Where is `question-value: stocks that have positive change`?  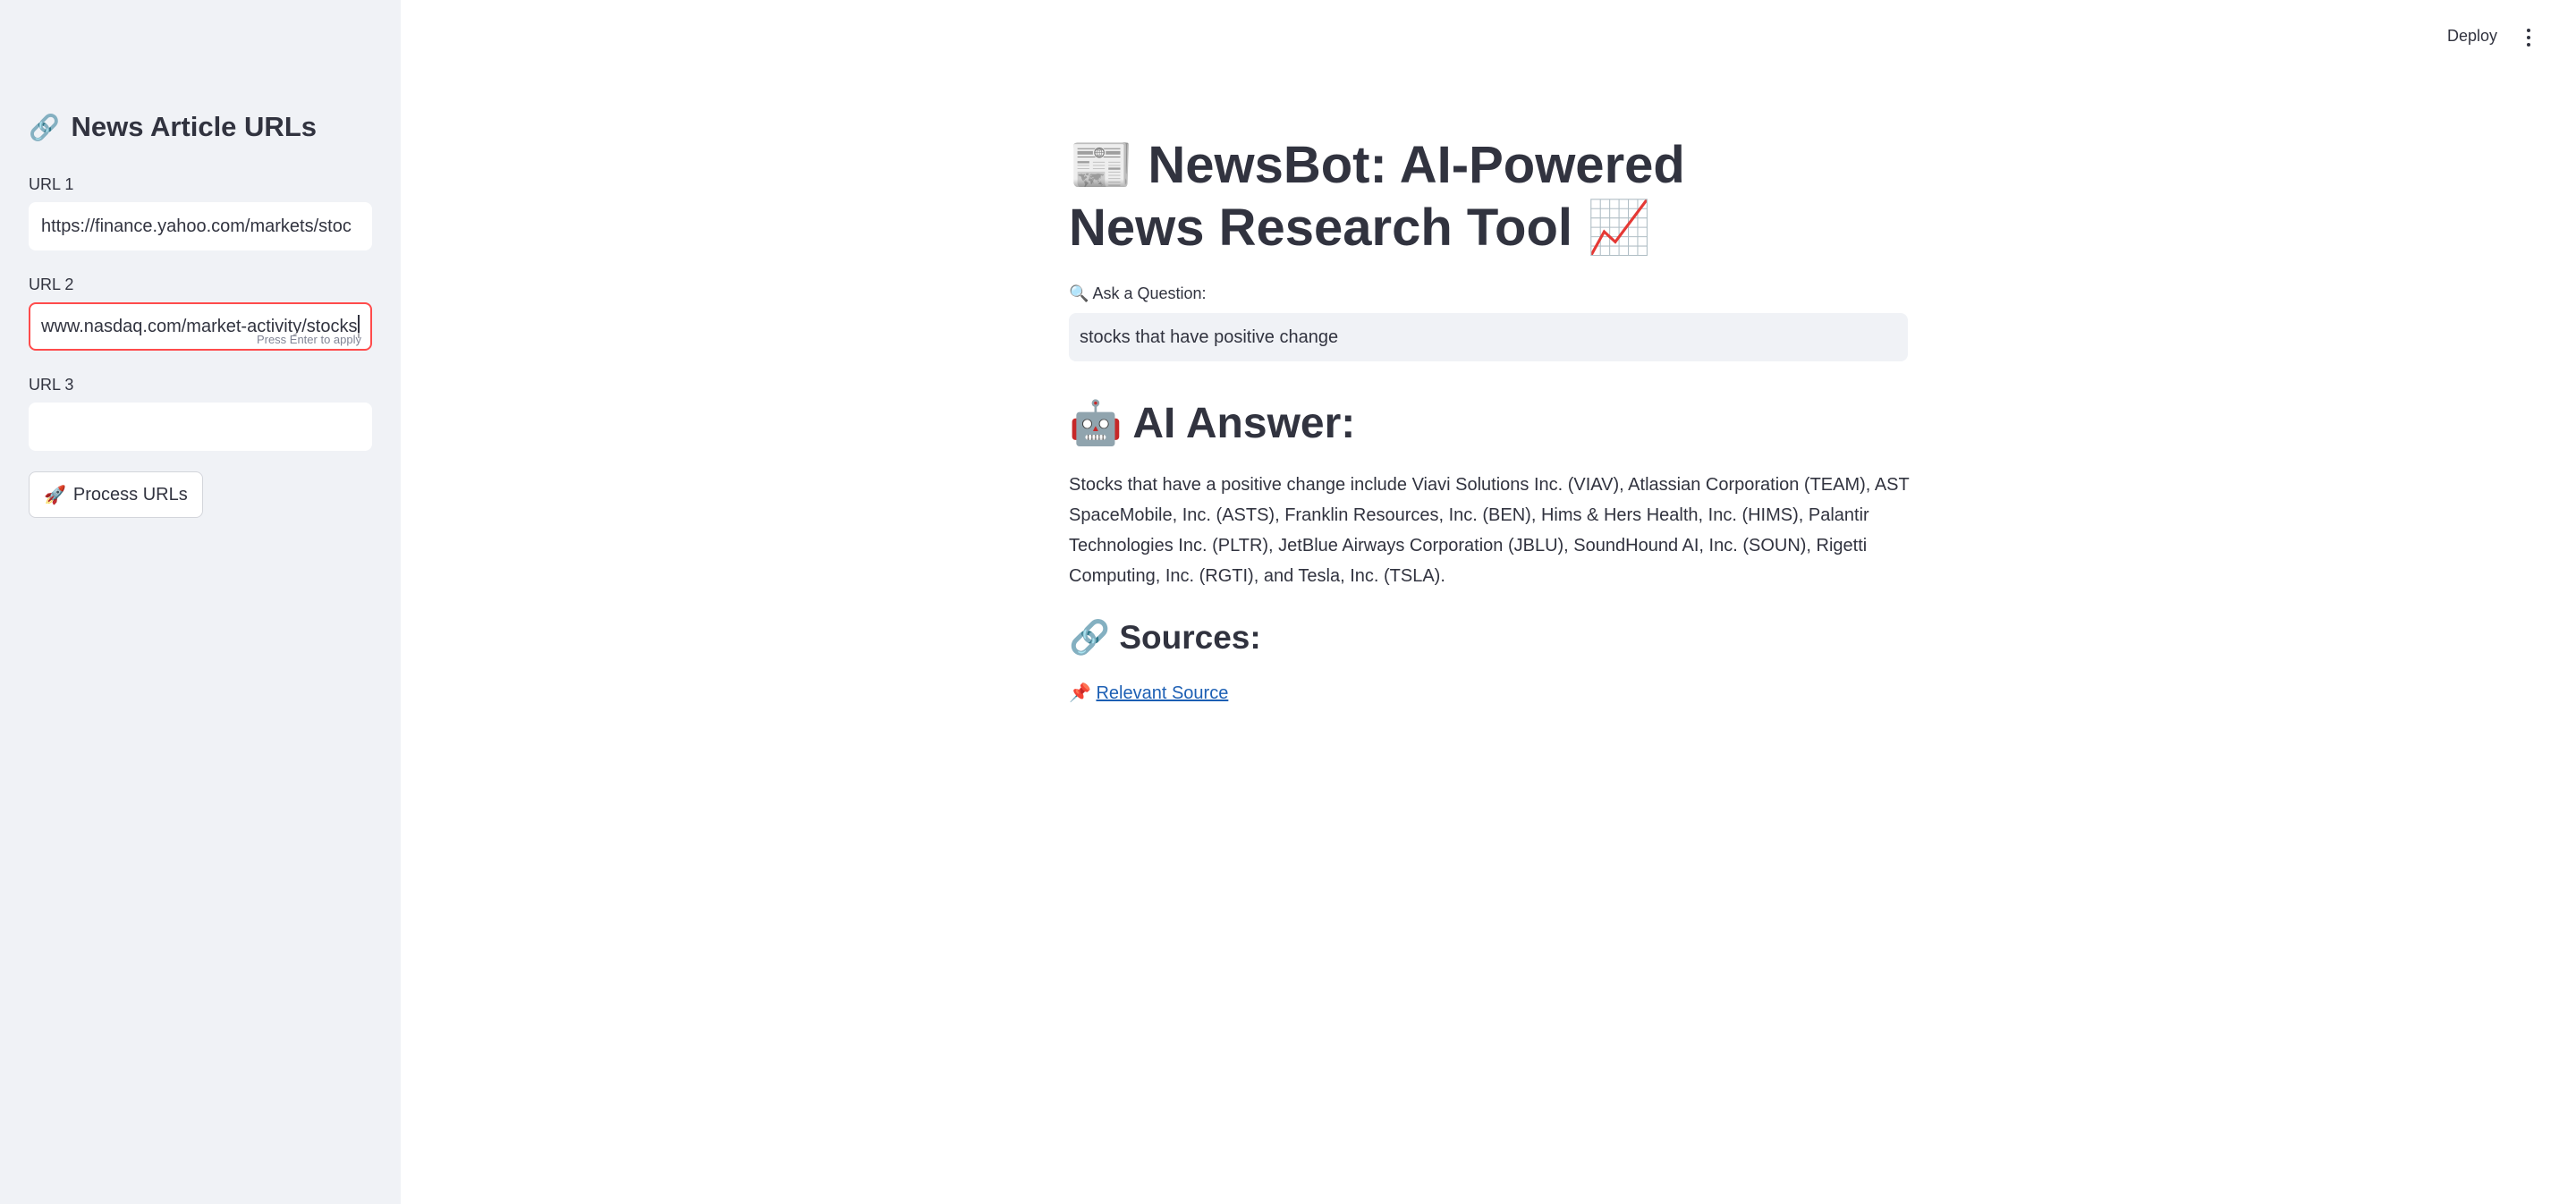 question-value: stocks that have positive change is located at coordinates (1209, 337).